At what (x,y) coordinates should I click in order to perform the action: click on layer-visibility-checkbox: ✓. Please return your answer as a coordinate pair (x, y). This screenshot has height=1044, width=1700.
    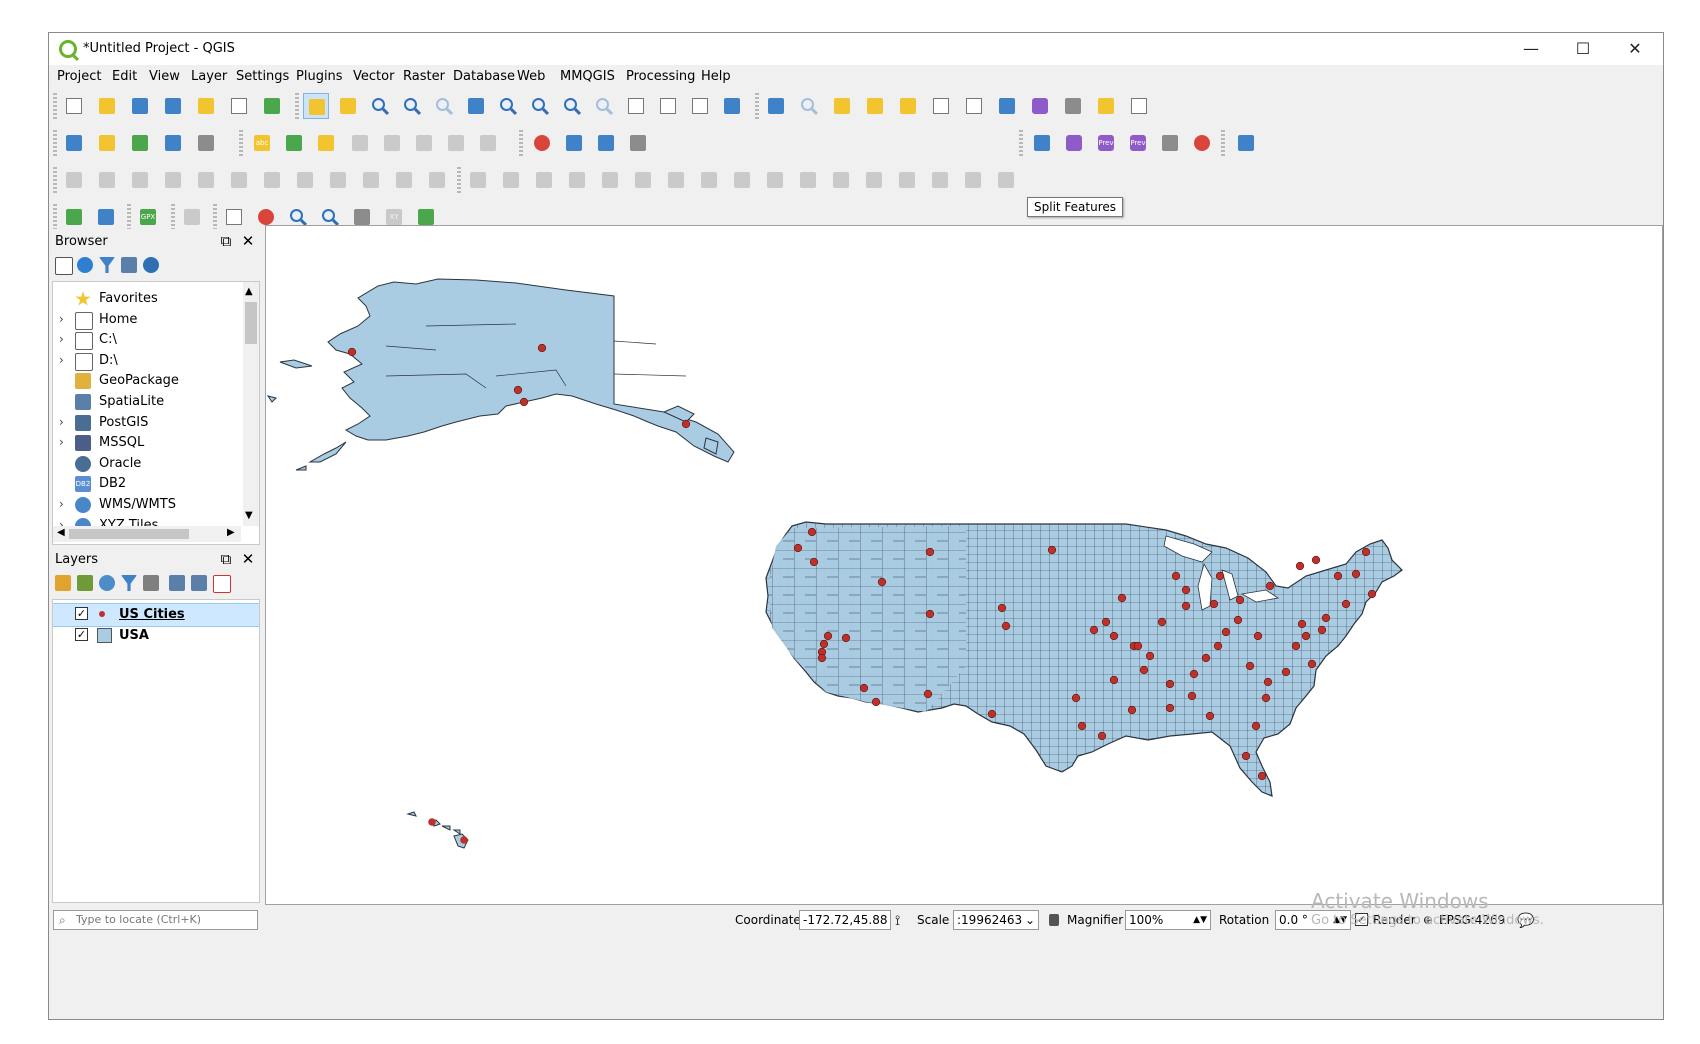
    Looking at the image, I should click on (81, 613).